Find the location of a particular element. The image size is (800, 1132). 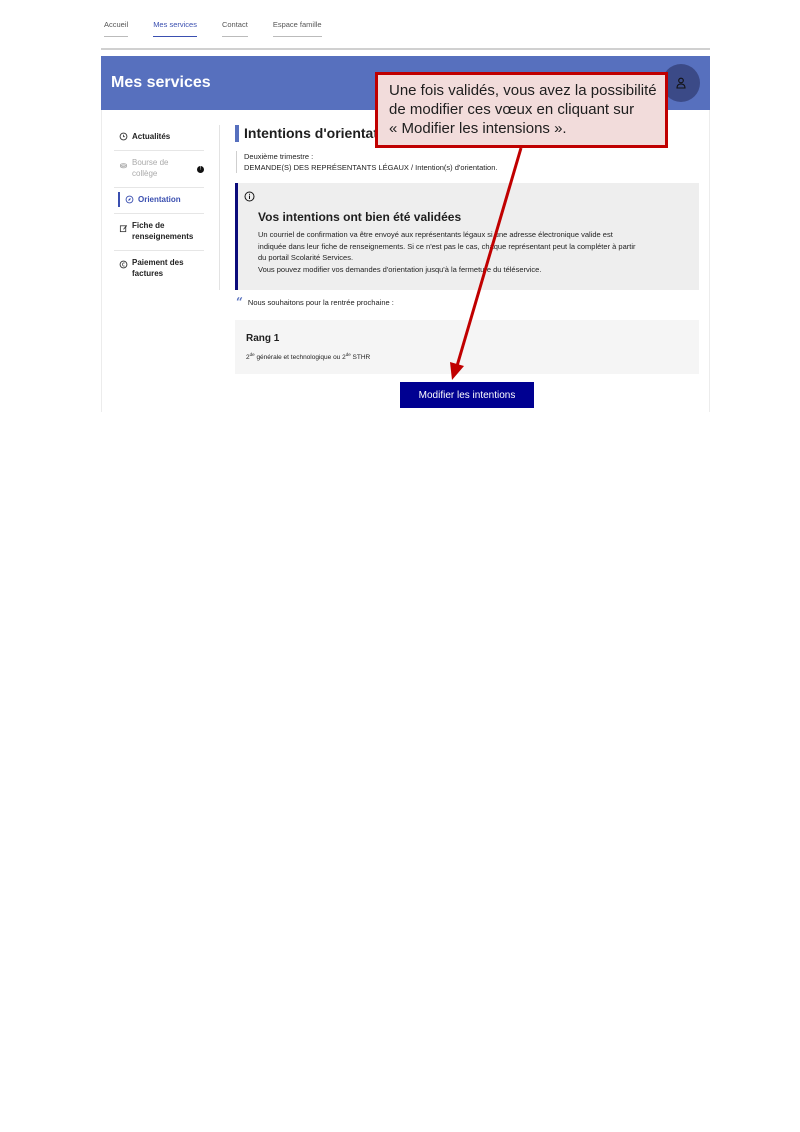

compass-icon is located at coordinates (129, 199).